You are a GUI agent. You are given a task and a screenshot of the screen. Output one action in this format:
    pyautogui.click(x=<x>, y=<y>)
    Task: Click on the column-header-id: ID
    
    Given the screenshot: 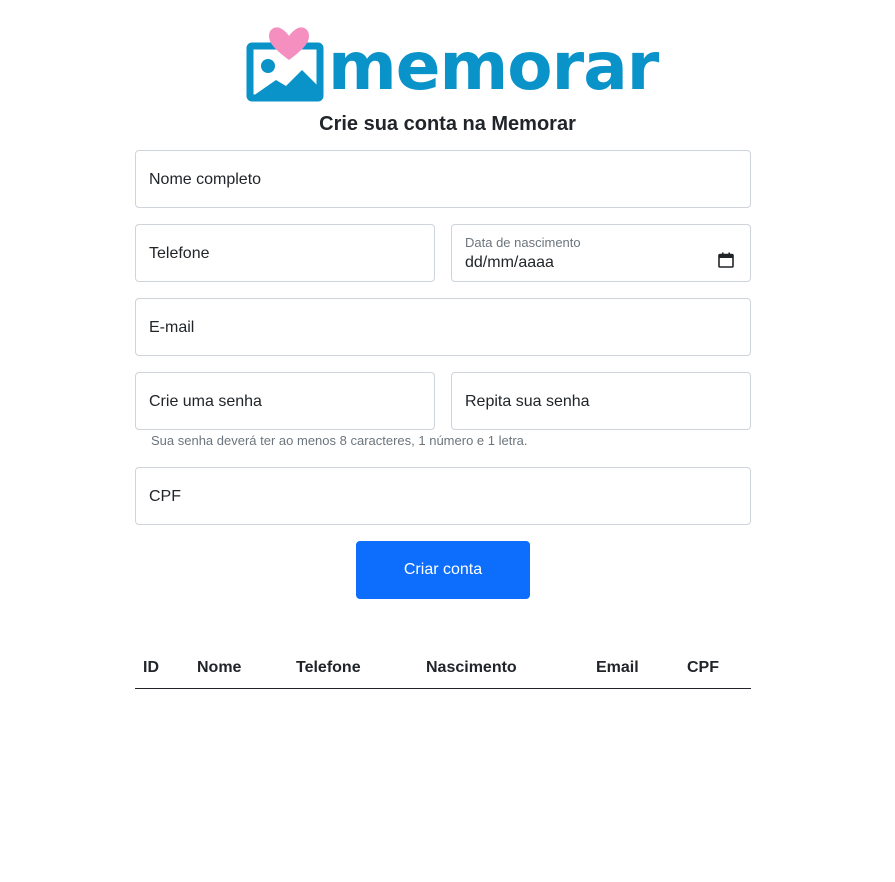 What is the action you would take?
    pyautogui.click(x=151, y=667)
    